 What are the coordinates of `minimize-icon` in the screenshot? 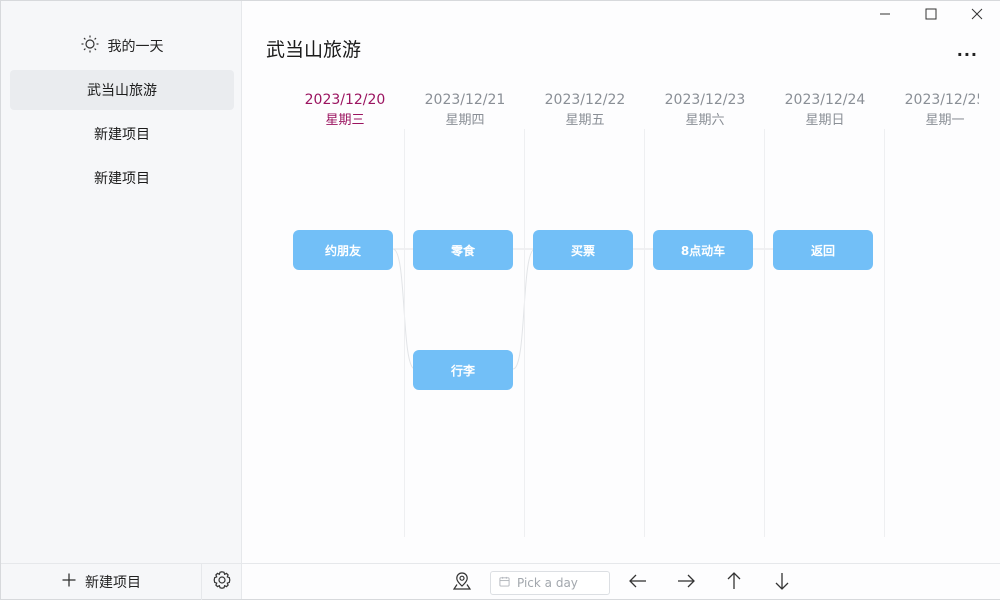 It's located at (885, 14).